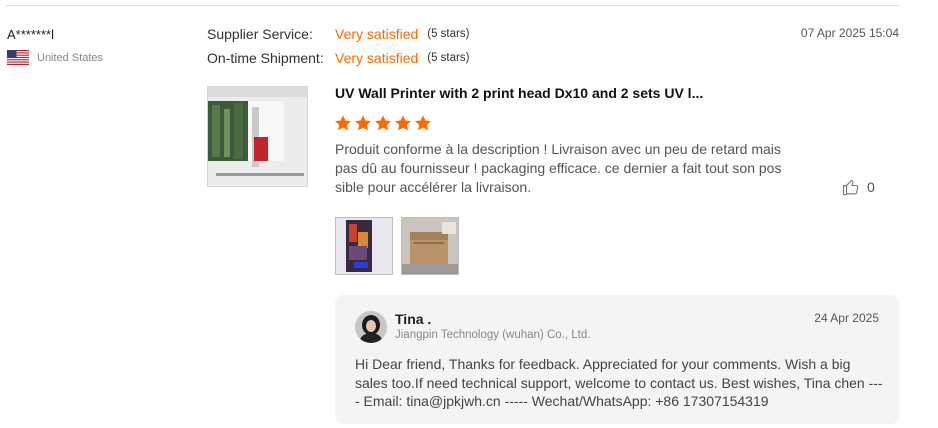 This screenshot has width=938, height=428. What do you see at coordinates (70, 57) in the screenshot?
I see `country-name: United States` at bounding box center [70, 57].